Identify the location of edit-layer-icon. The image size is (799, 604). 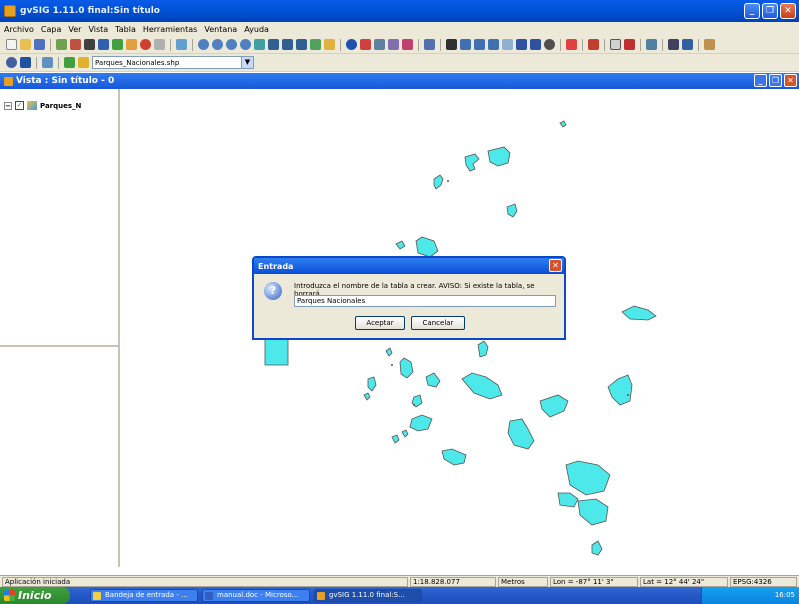
(69, 62).